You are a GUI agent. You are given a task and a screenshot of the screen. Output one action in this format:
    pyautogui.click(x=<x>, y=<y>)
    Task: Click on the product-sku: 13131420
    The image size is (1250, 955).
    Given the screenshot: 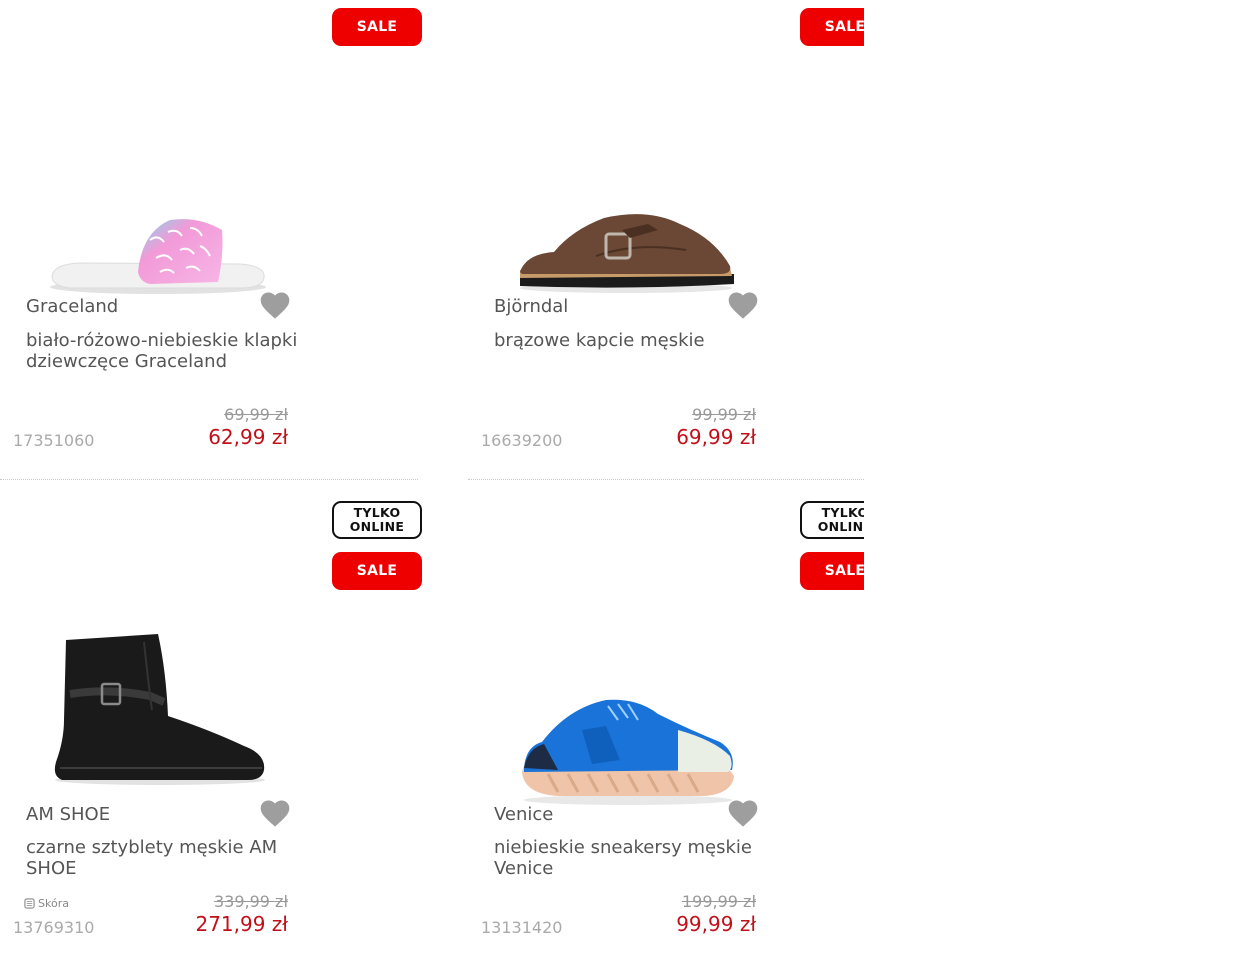 What is the action you would take?
    pyautogui.click(x=522, y=927)
    